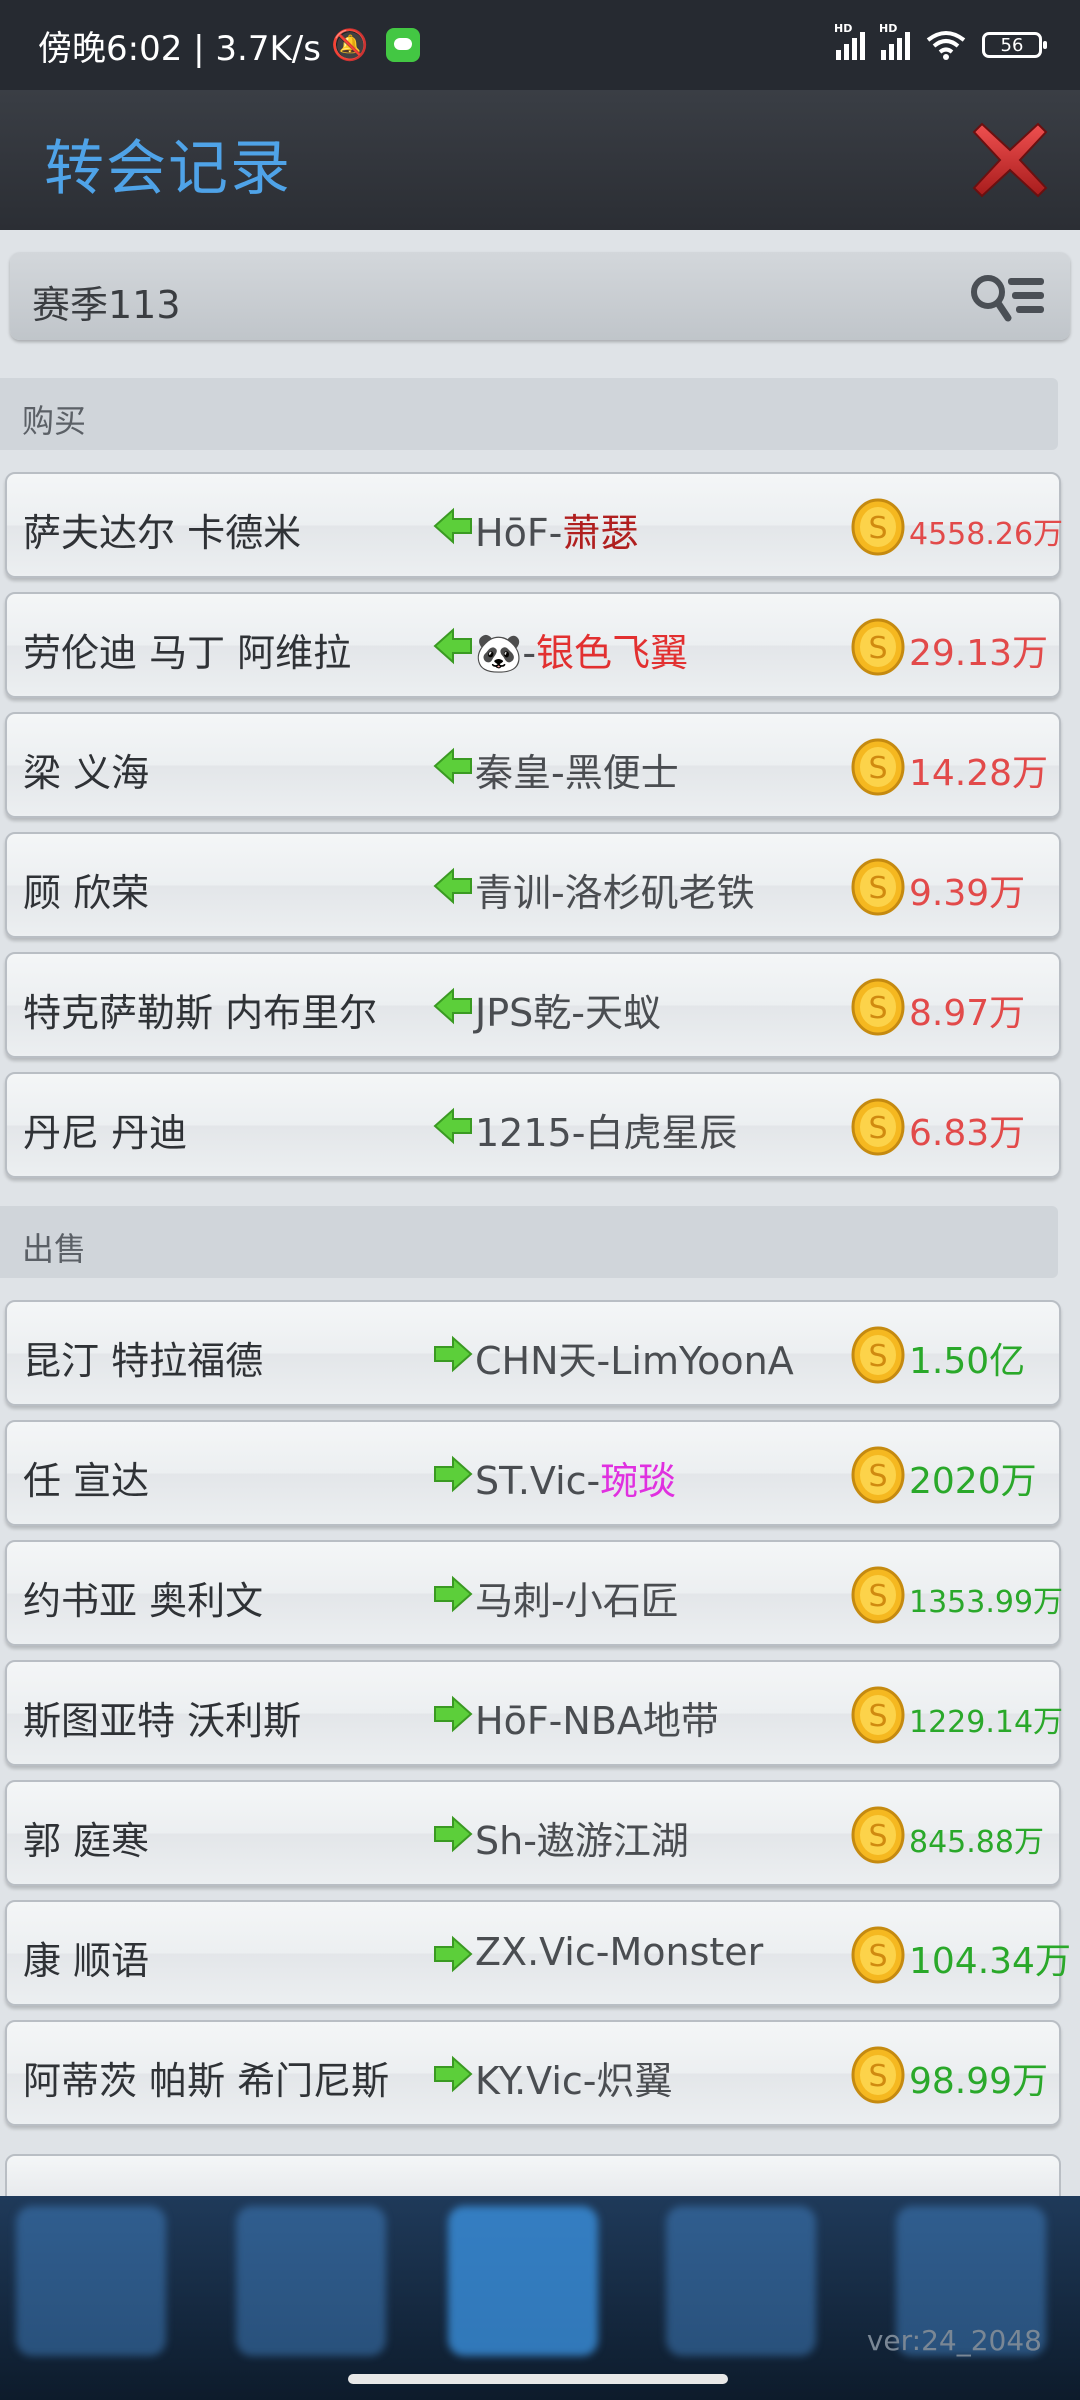  I want to click on club-prefix: 马刺-, so click(520, 1601).